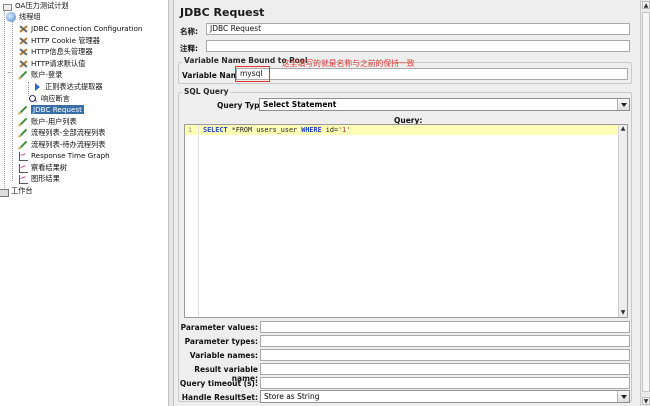 The width and height of the screenshot is (650, 406). I want to click on handle-resultset-select: Store as String, so click(445, 396).